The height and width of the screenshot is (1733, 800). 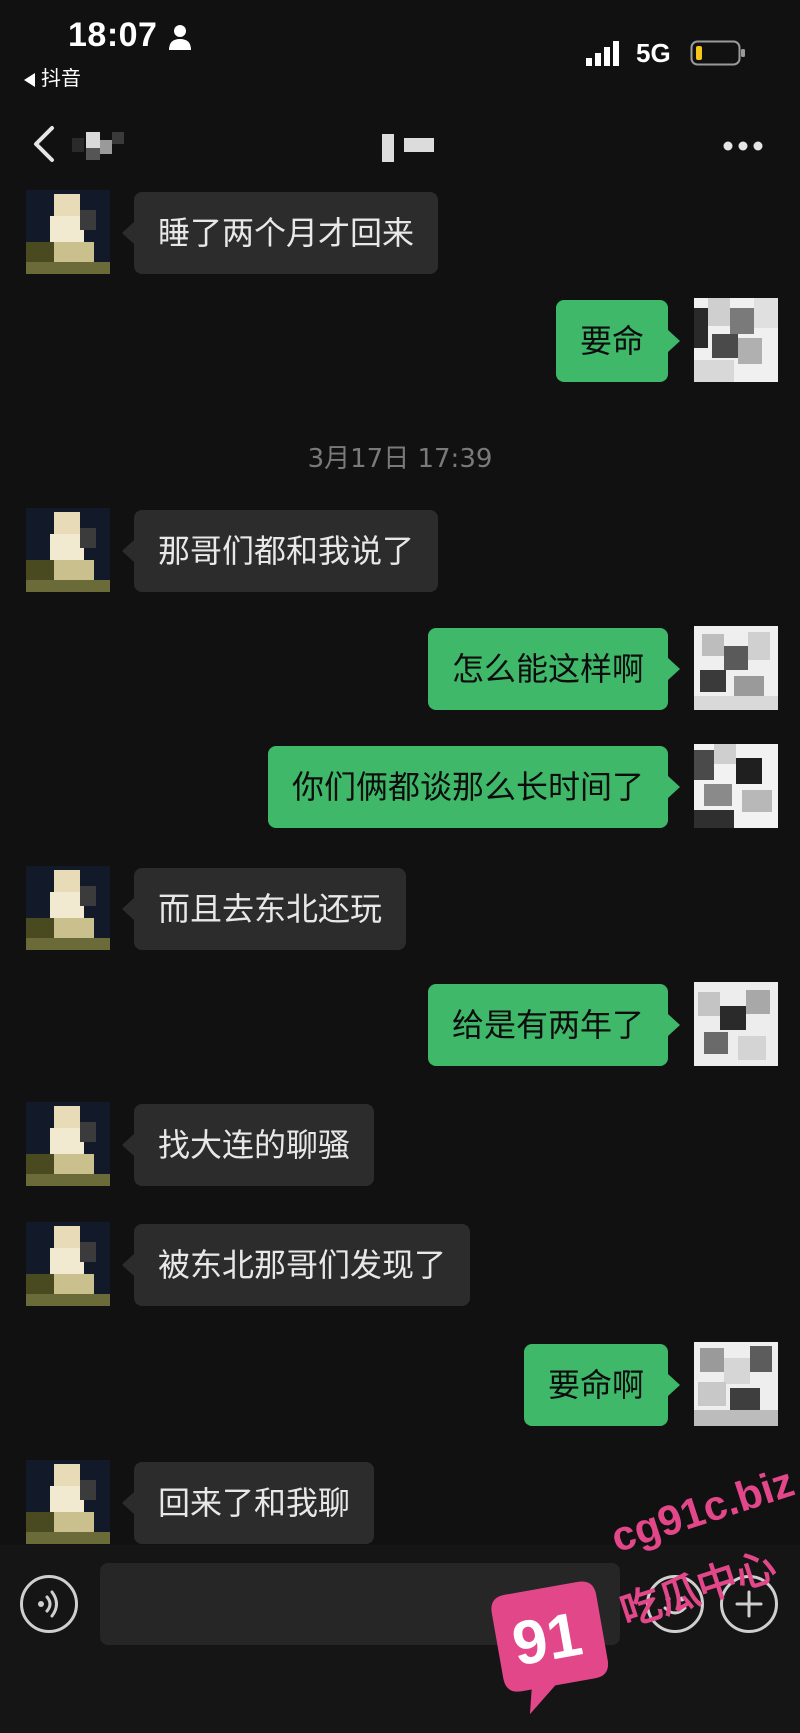 What do you see at coordinates (360, 1604) in the screenshot?
I see `message-input` at bounding box center [360, 1604].